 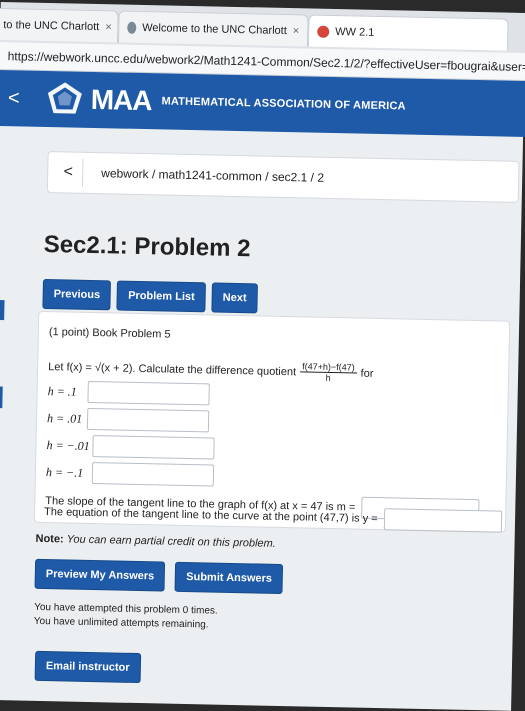 What do you see at coordinates (132, 27) in the screenshot?
I see `globe-icon` at bounding box center [132, 27].